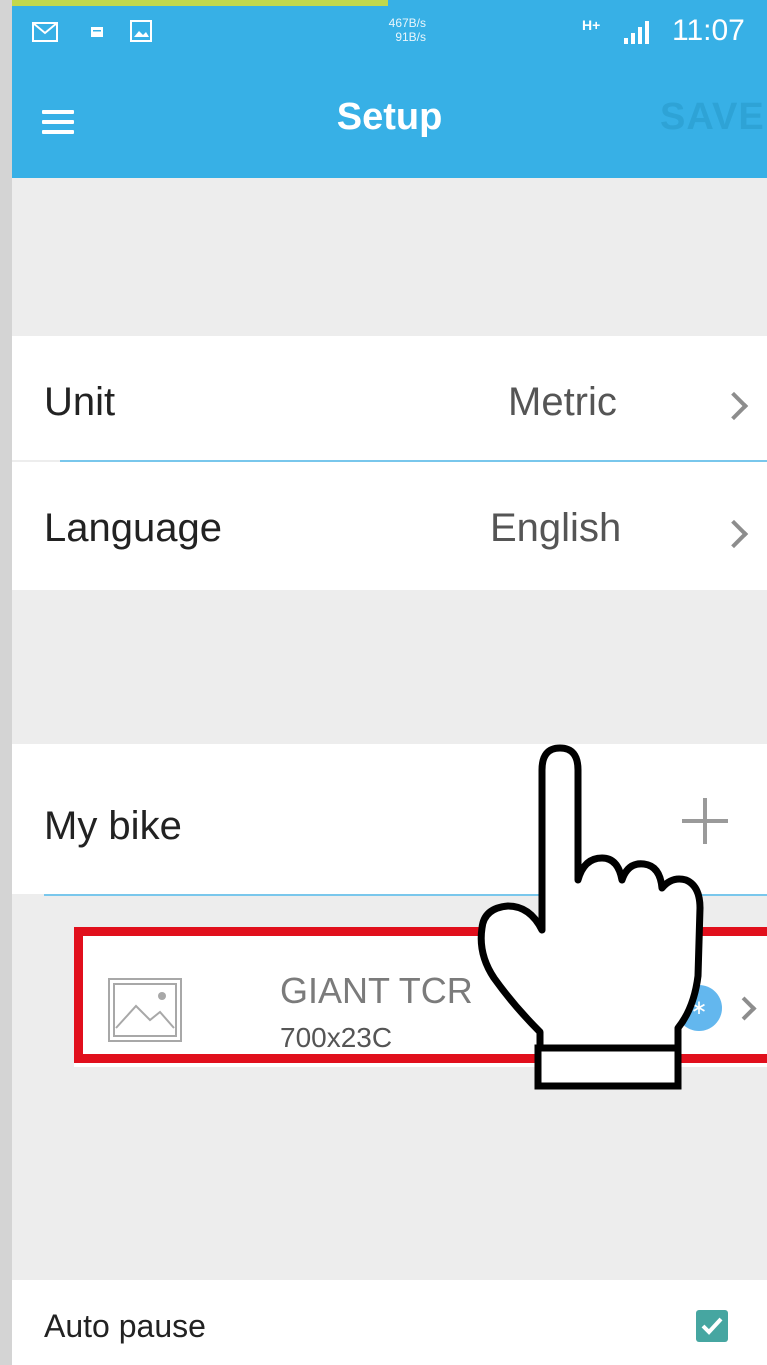  Describe the element at coordinates (712, 117) in the screenshot. I see `save-button: SAVE` at that location.